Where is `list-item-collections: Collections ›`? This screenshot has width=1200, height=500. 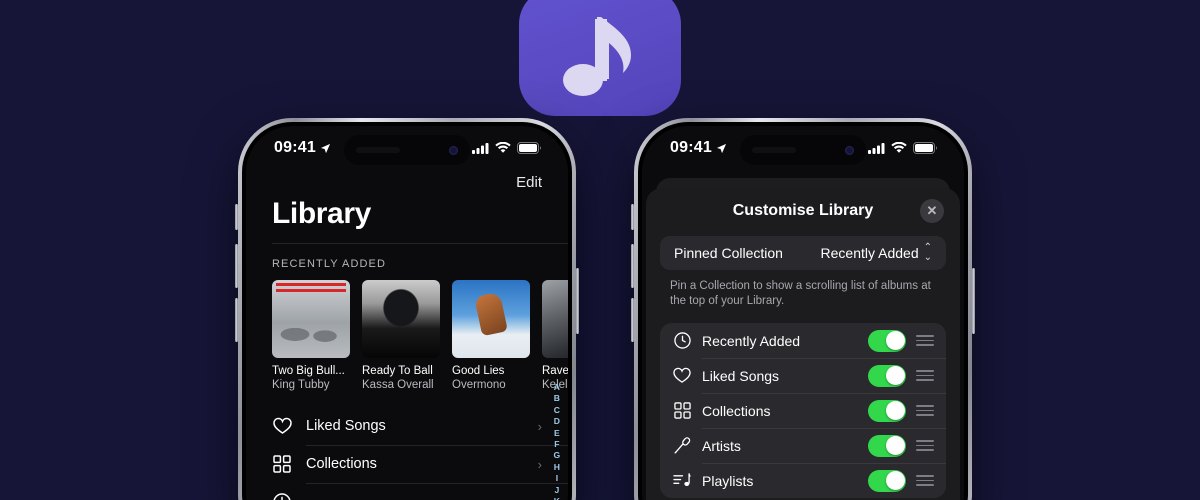
list-item-collections: Collections › is located at coordinates (407, 464).